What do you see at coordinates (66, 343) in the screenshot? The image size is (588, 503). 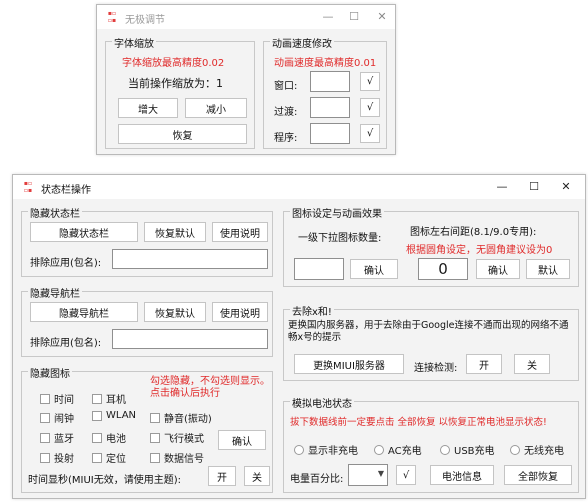 I see `navbar-exclude-label: 排除应用(包名):` at bounding box center [66, 343].